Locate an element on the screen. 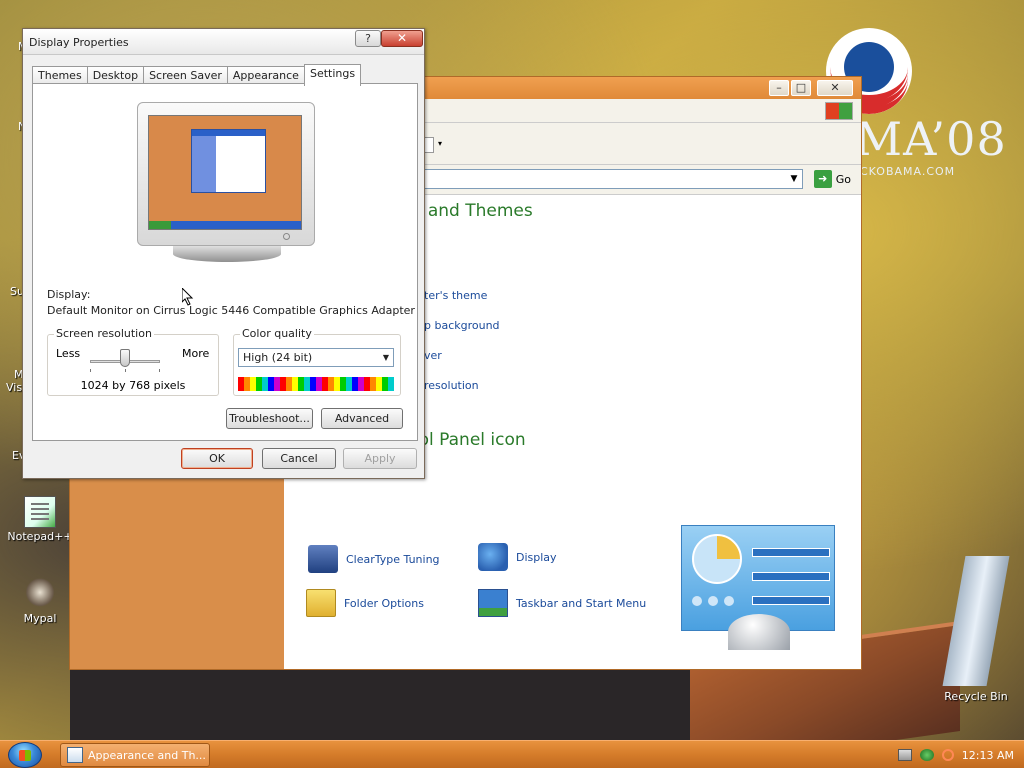  system-tray: 12:13 AM is located at coordinates (949, 754).